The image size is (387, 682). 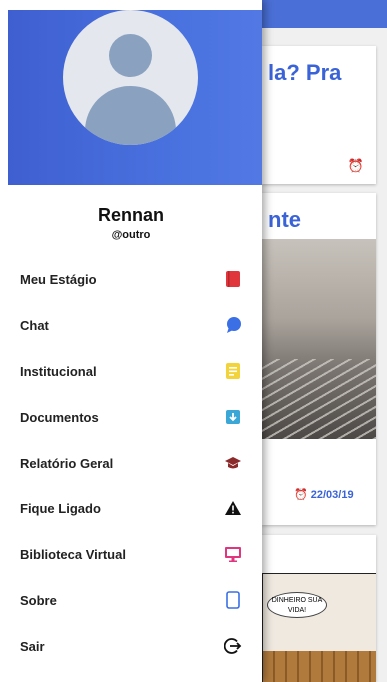 What do you see at coordinates (58, 371) in the screenshot?
I see `menu-item-label: Institucional` at bounding box center [58, 371].